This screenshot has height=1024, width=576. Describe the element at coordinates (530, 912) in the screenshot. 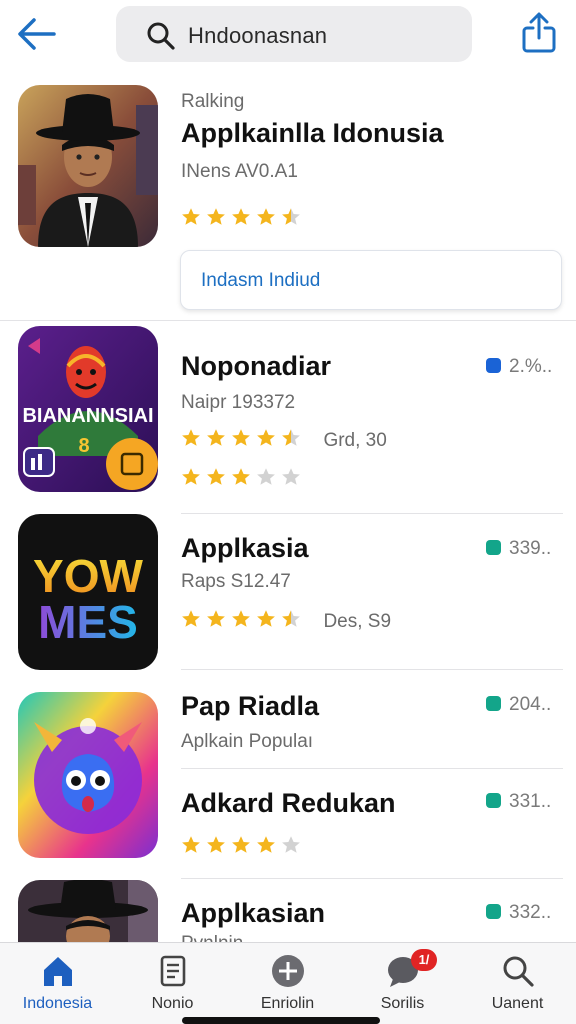

I see `app-badge-value: 332..` at that location.